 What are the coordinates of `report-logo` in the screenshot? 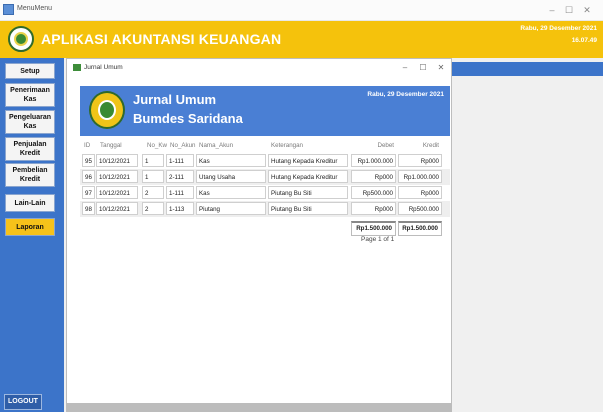 It's located at (107, 110).